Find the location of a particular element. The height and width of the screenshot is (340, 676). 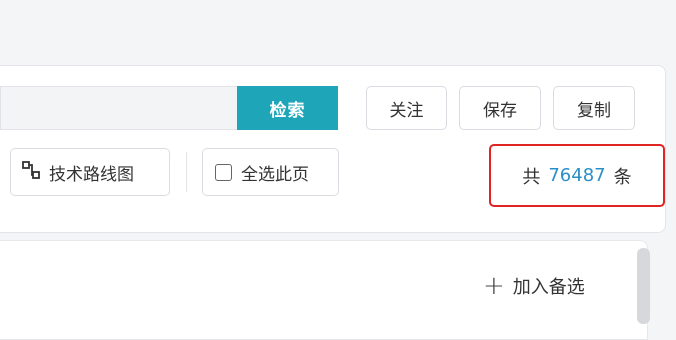

select-all-page-button: 全选此页 is located at coordinates (270, 172).